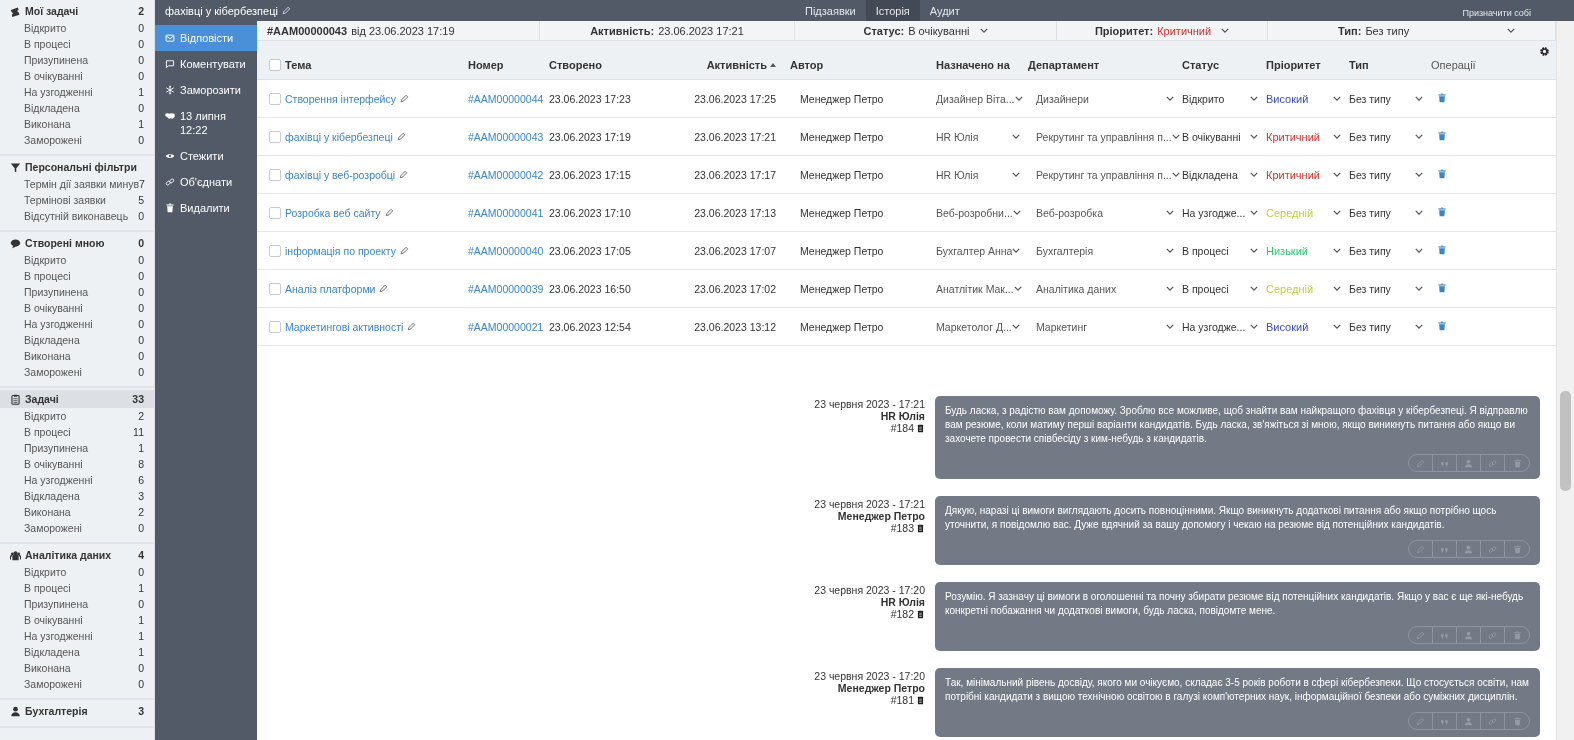  Describe the element at coordinates (1076, 288) in the screenshot. I see `department-dropdown: Аналітика даних` at that location.